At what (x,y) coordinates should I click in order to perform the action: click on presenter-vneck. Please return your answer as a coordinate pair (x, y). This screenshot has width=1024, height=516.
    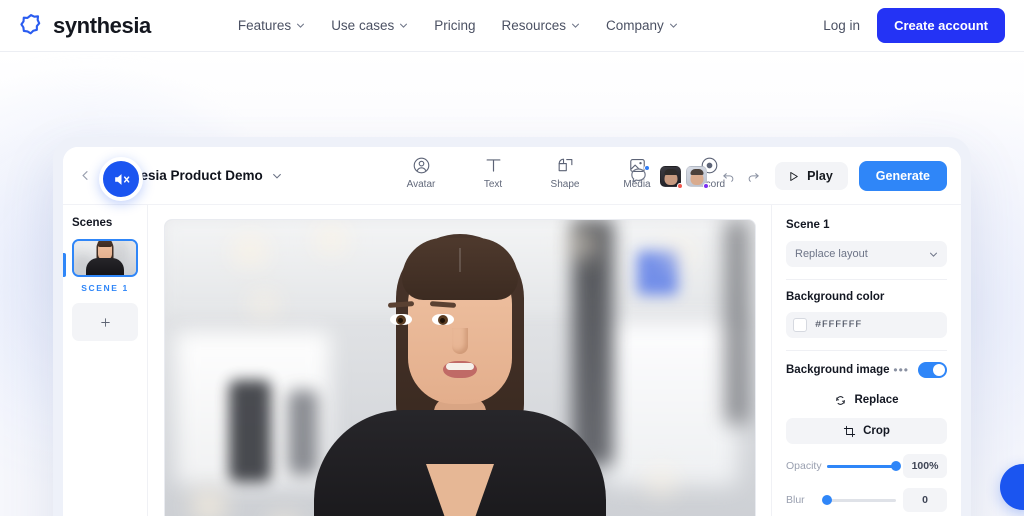
    Looking at the image, I should click on (459, 490).